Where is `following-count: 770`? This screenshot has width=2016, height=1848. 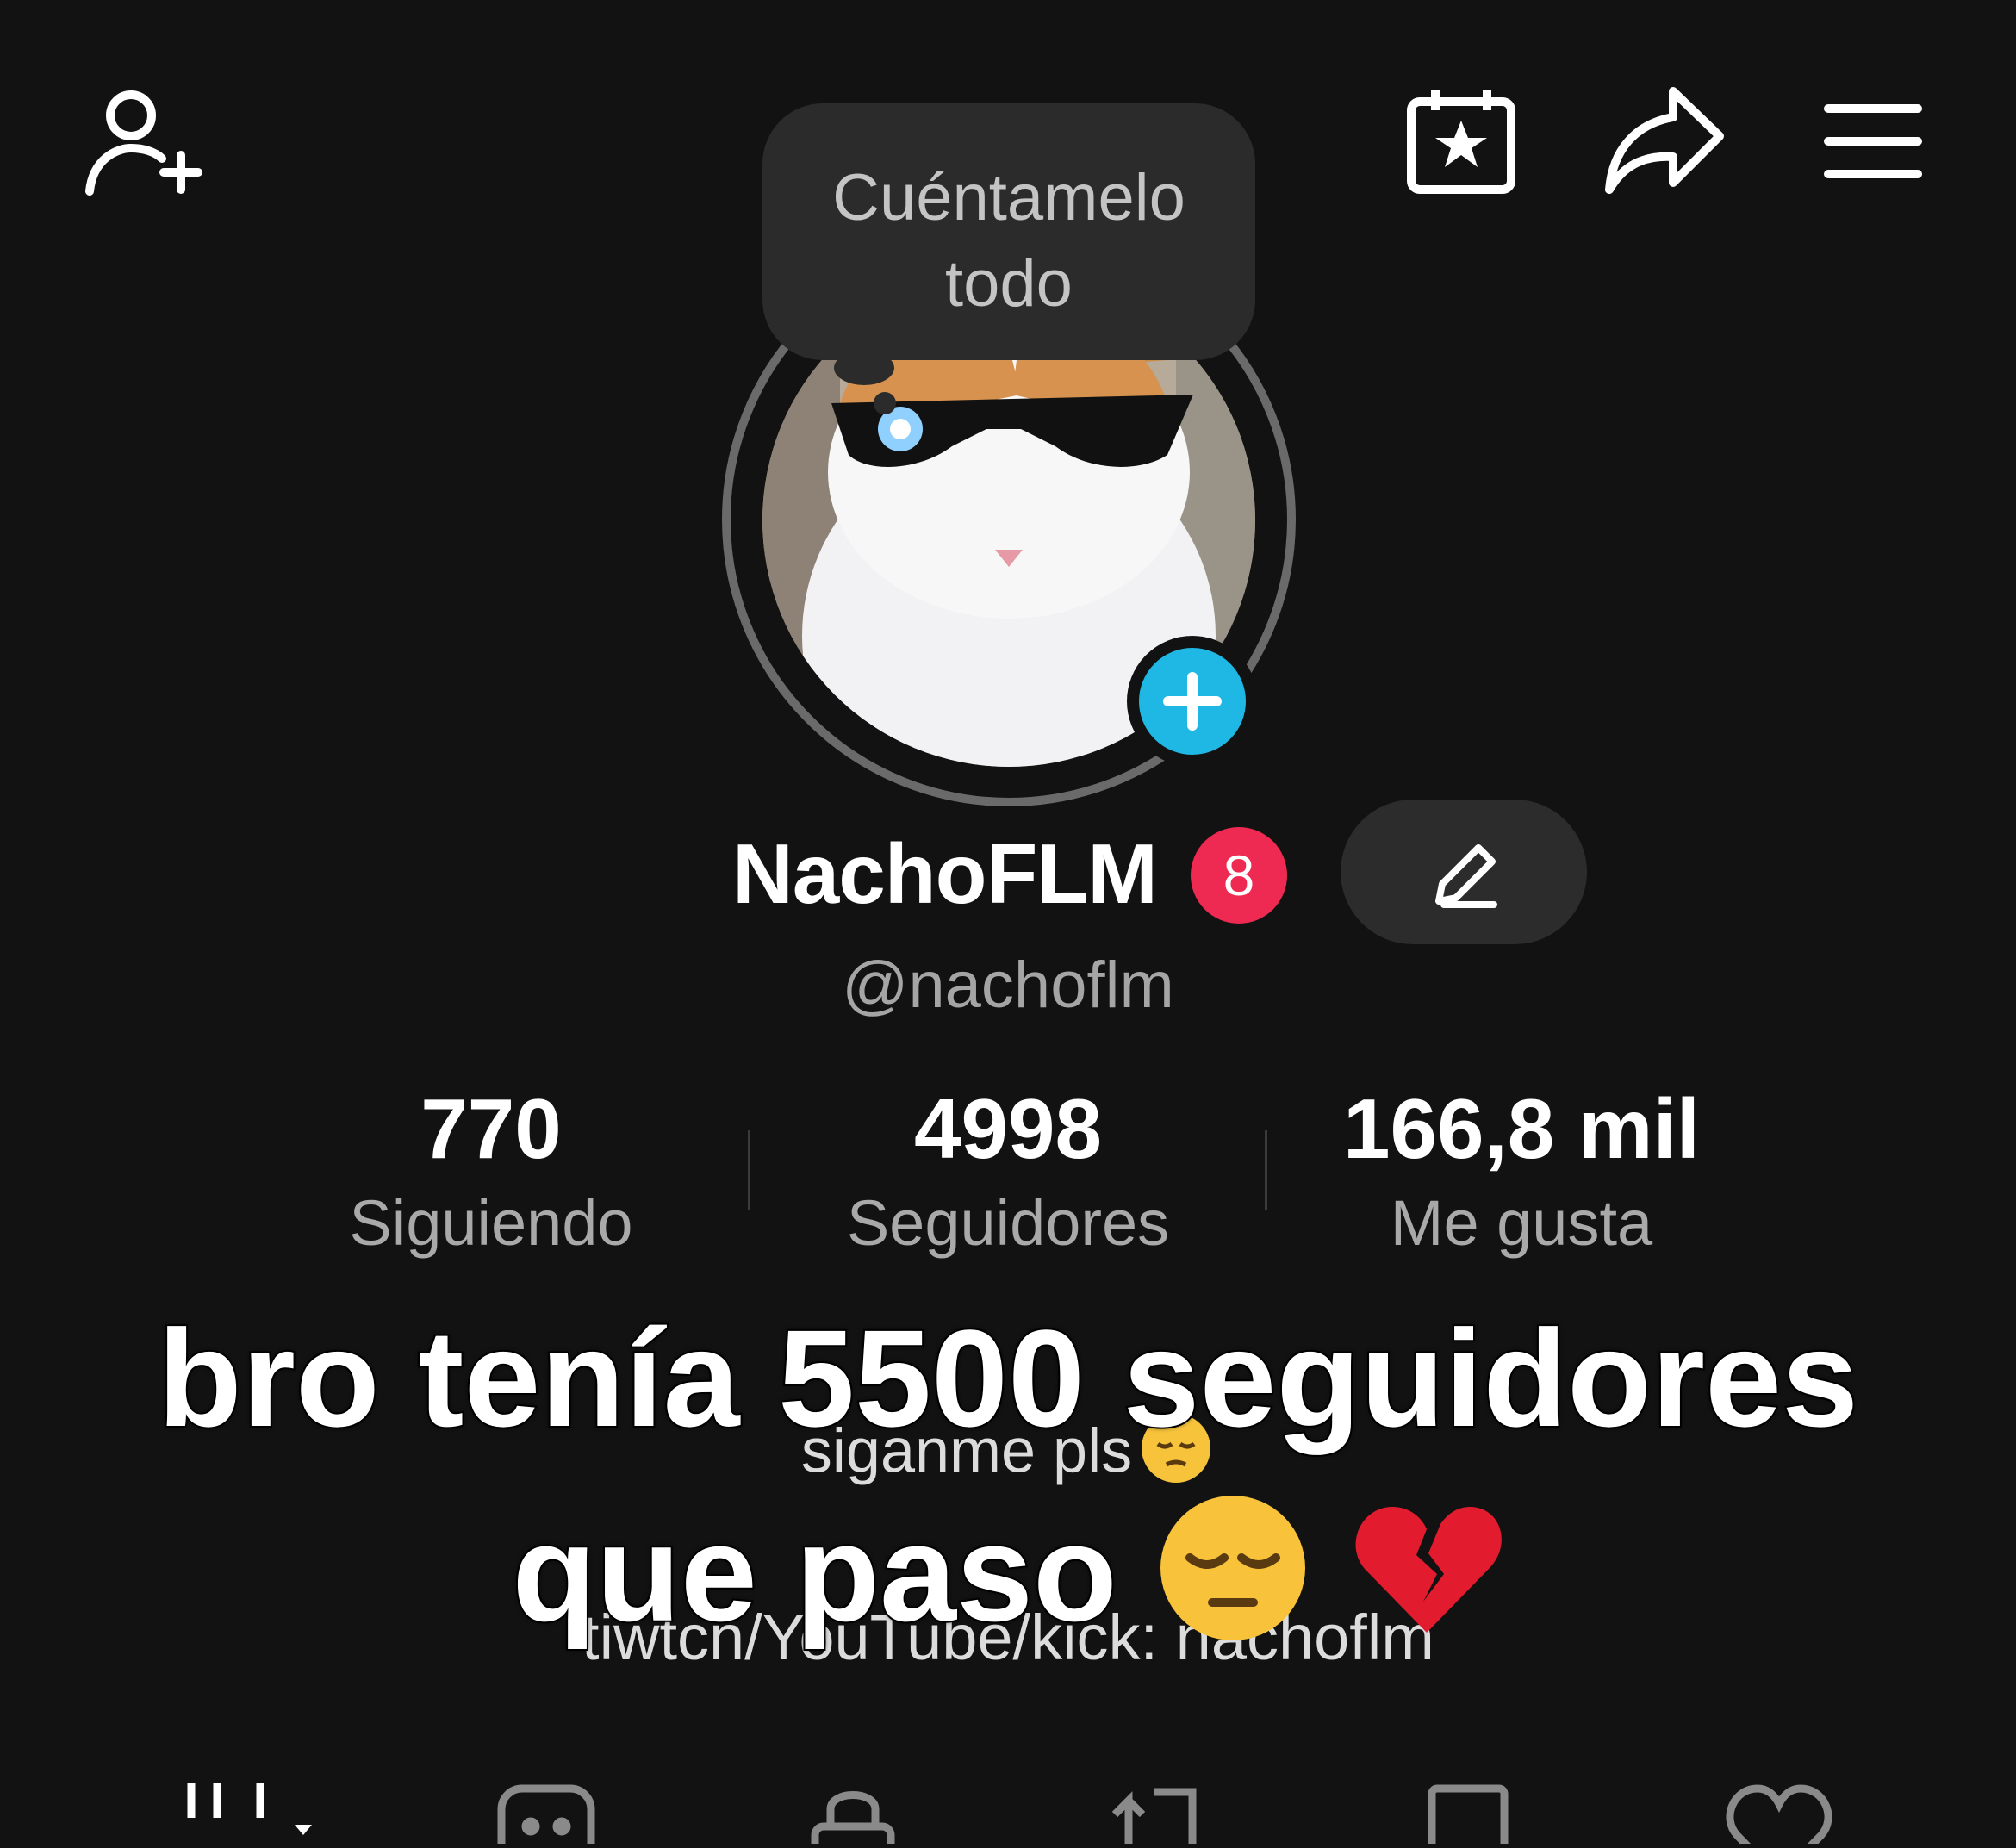 following-count: 770 is located at coordinates (491, 1129).